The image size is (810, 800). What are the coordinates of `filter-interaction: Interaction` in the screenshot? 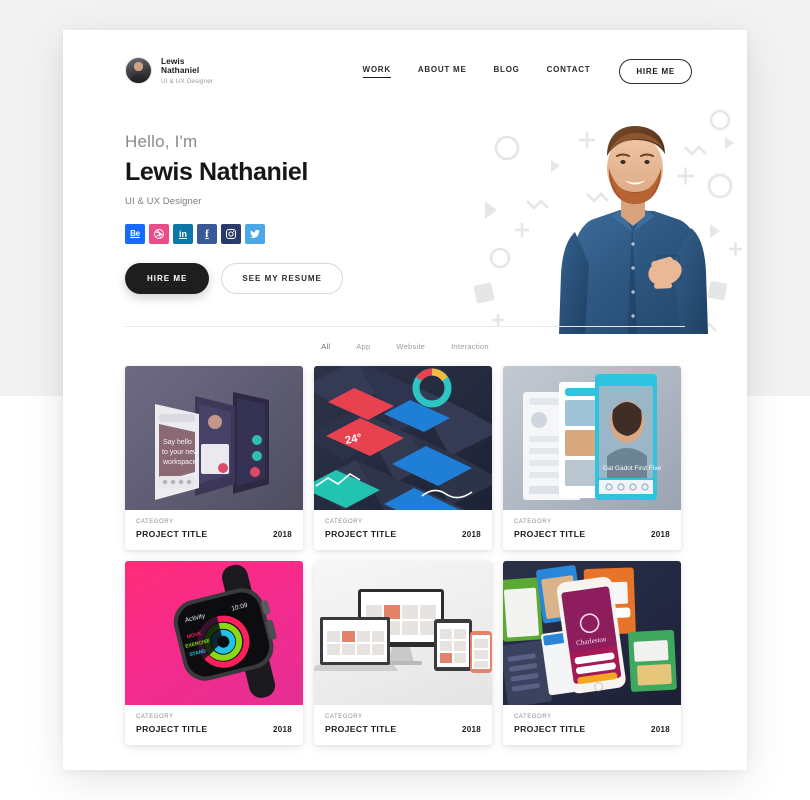 It's located at (470, 346).